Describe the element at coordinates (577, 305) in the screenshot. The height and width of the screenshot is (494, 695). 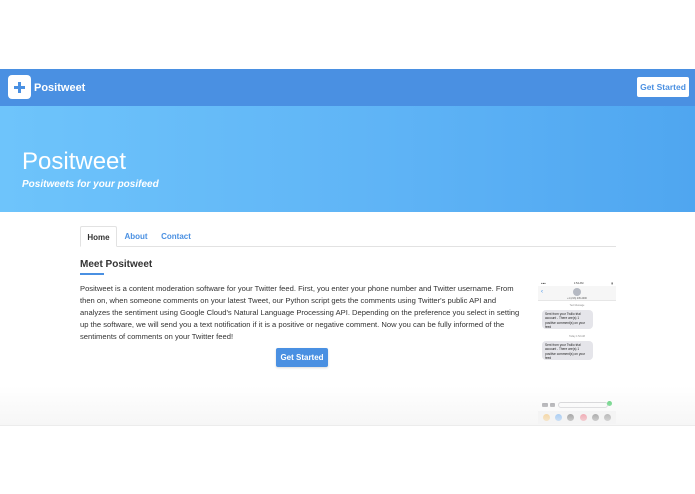
I see `message-timestamp: Text Message` at that location.